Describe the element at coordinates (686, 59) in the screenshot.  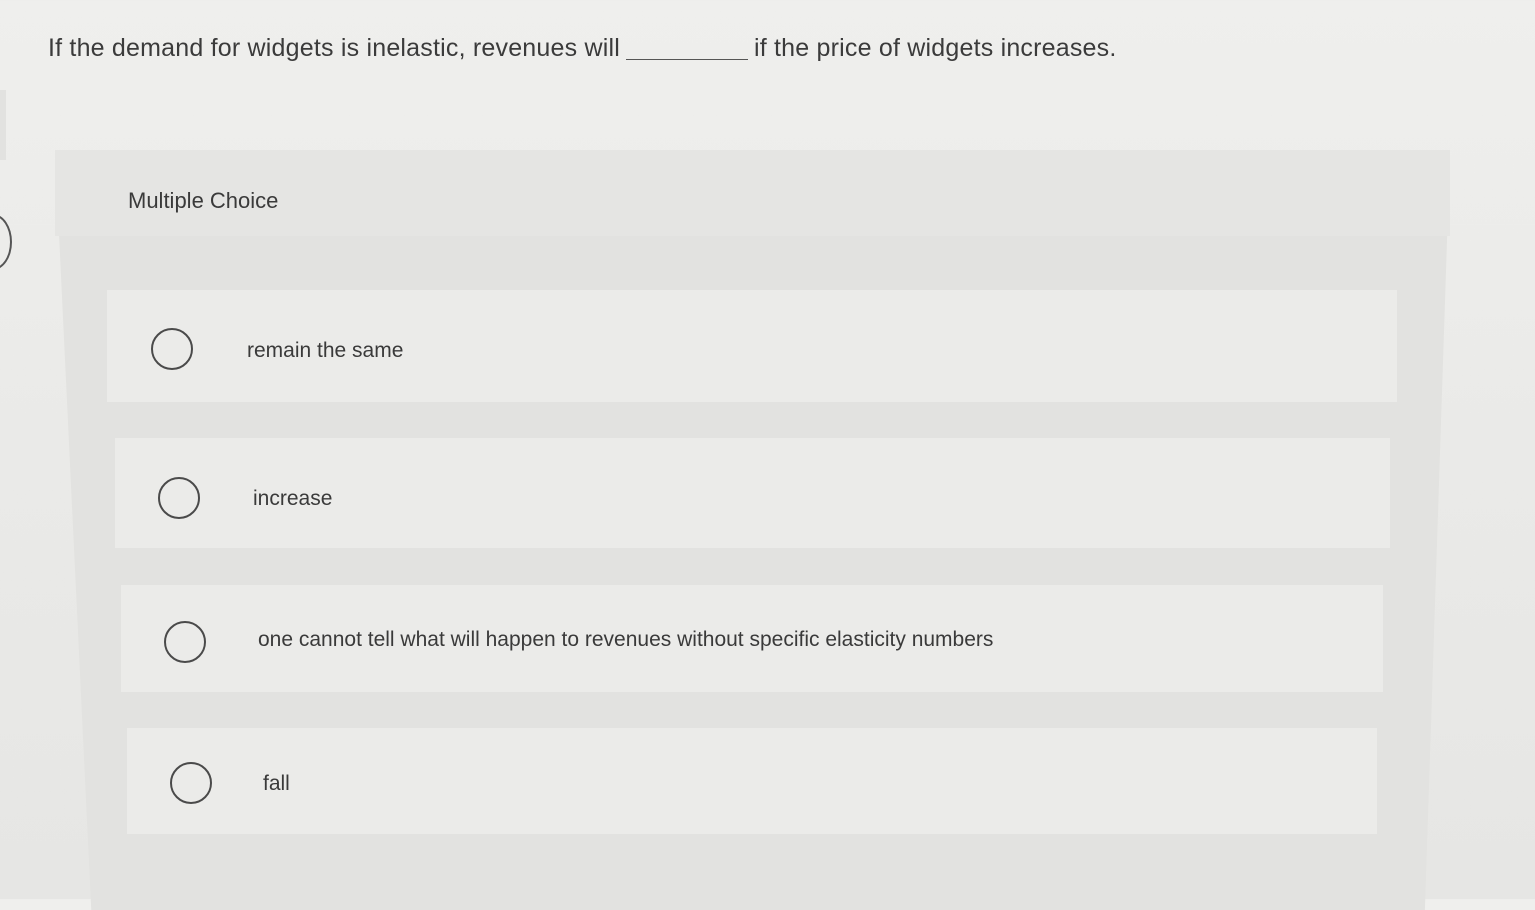
I see `answer-blank` at that location.